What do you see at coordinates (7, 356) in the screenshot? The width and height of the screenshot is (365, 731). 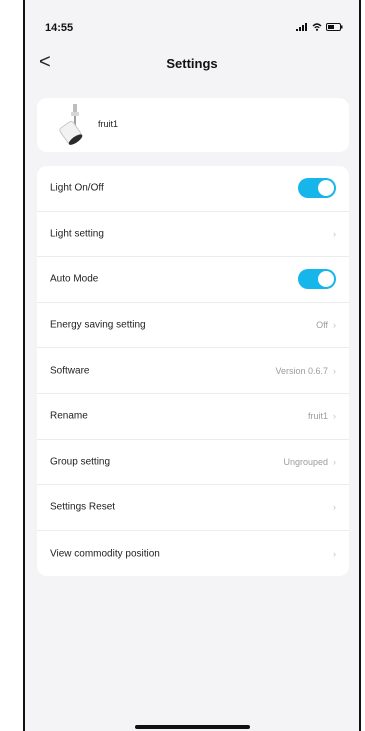 I see `cropped-page-number: 0` at bounding box center [7, 356].